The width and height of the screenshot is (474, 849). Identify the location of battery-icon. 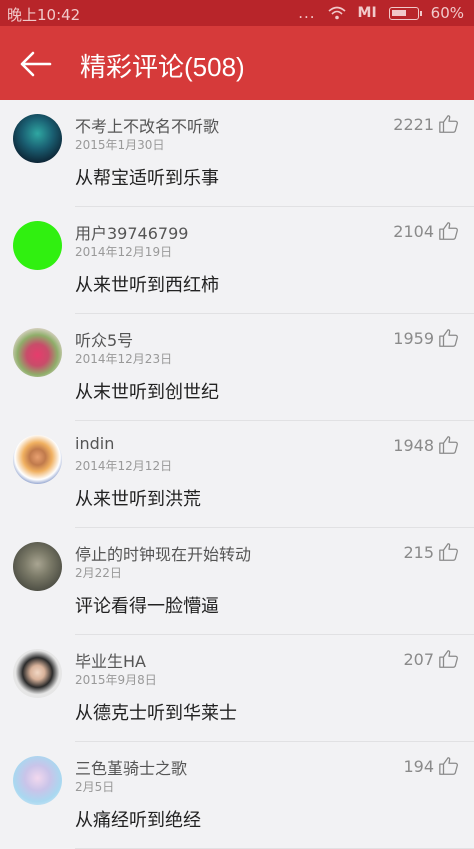
(405, 13).